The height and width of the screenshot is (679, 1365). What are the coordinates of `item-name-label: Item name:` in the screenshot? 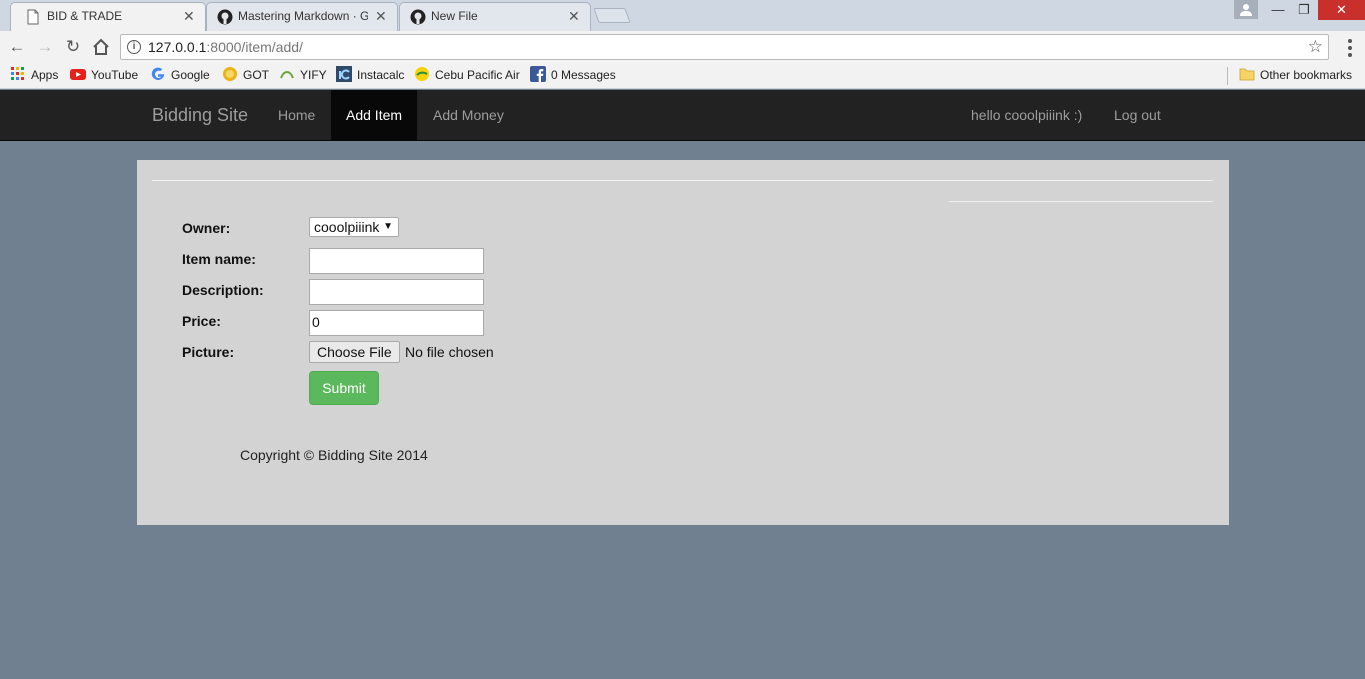 It's located at (219, 259).